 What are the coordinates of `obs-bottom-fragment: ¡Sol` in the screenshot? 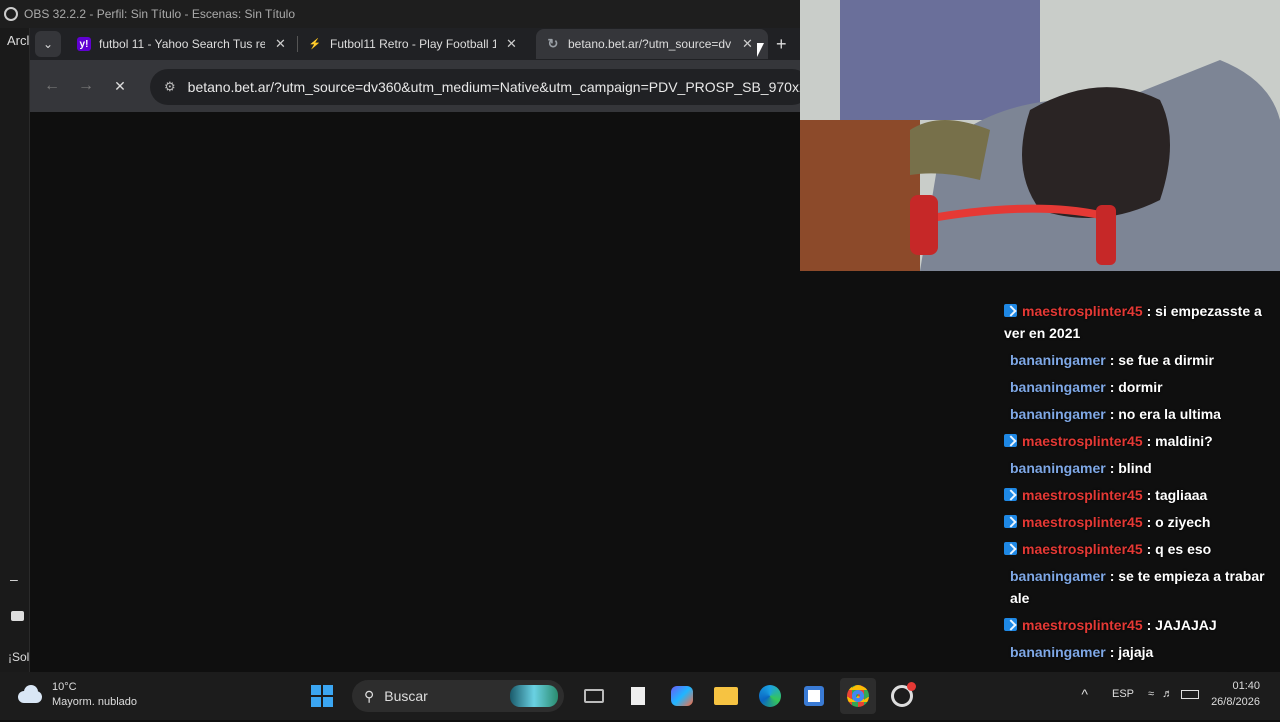 It's located at (19, 657).